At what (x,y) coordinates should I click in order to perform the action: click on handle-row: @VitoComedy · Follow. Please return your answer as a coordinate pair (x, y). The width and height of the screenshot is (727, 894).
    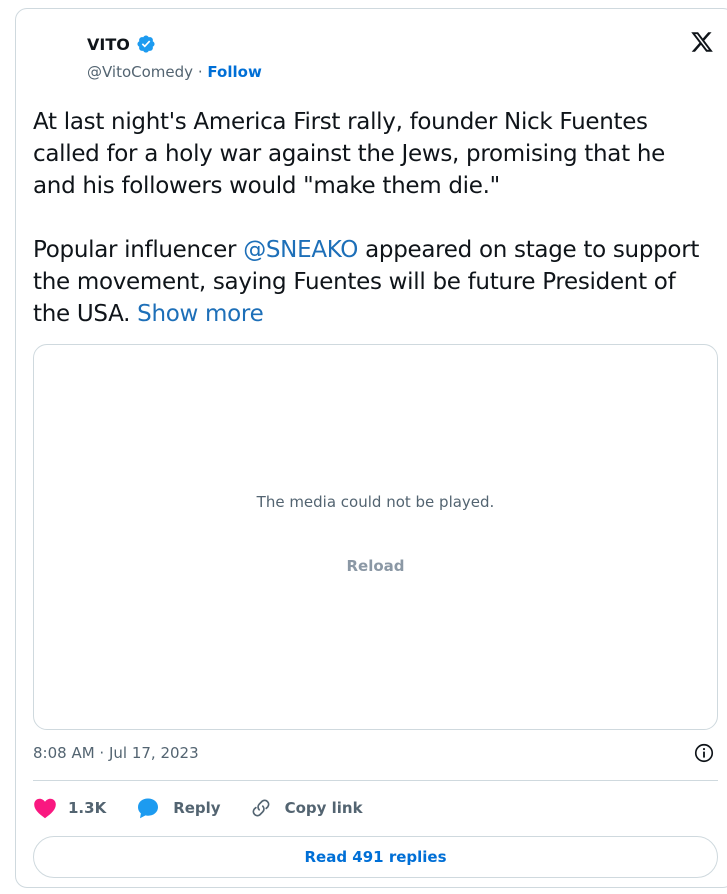
    Looking at the image, I should click on (174, 72).